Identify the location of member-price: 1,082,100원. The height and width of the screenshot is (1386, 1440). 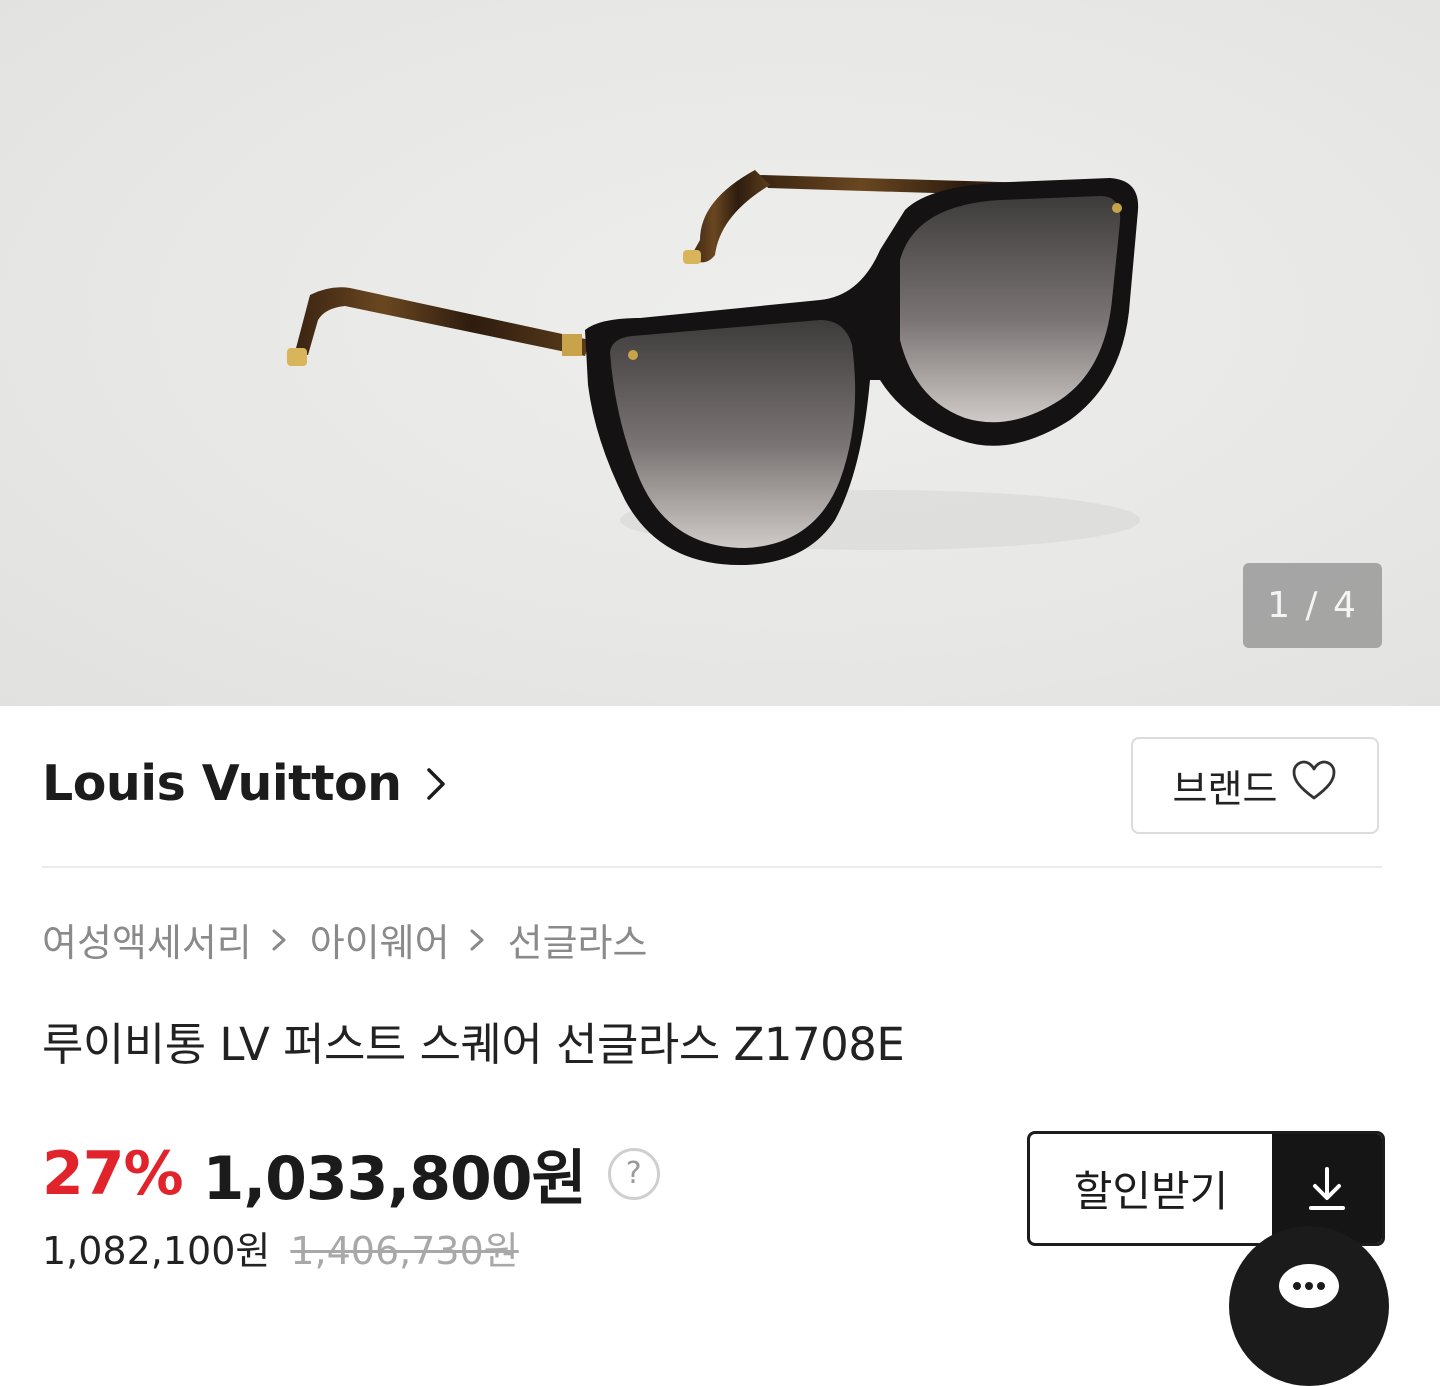
(156, 1251).